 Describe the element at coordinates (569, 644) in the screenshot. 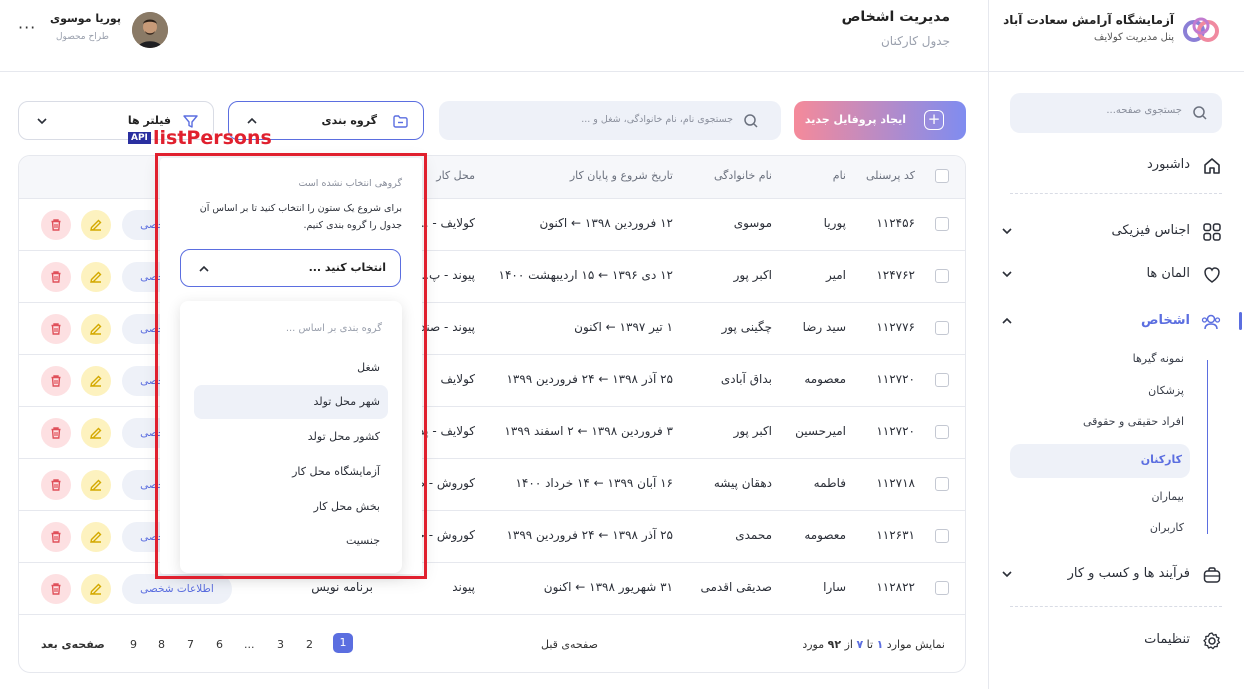

I see `prev-page-button: صفحه‌ی قبل` at that location.